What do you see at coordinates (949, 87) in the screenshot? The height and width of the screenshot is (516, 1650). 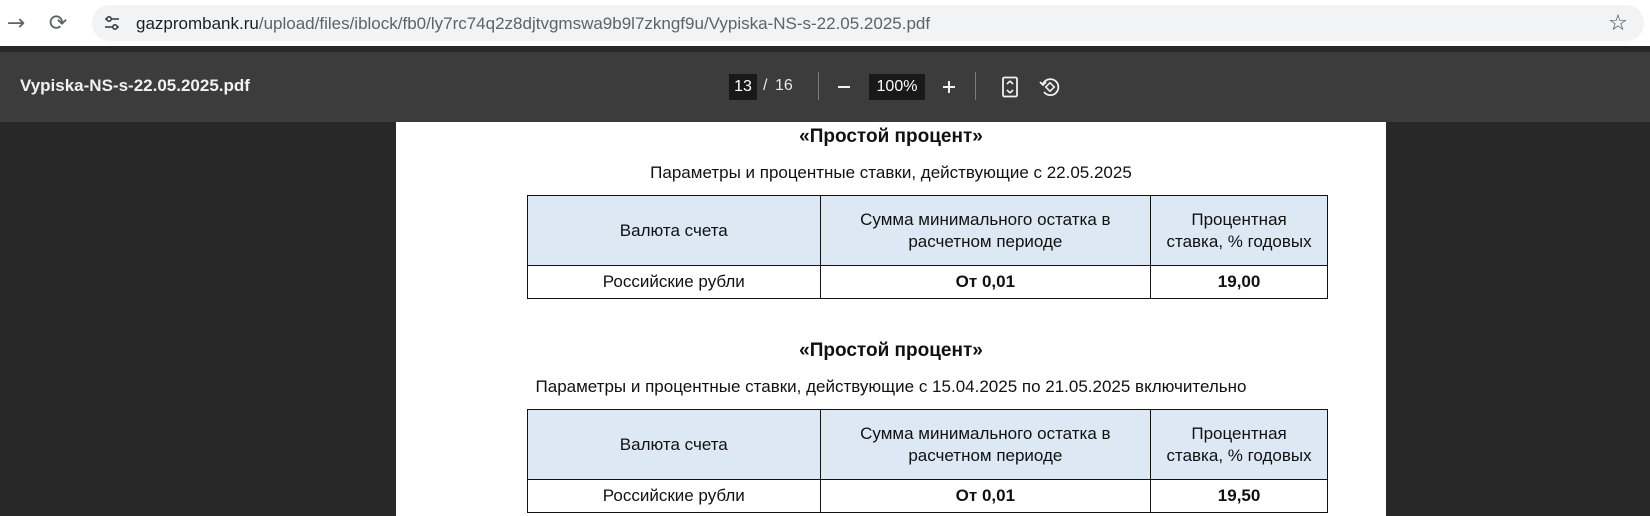 I see `zoom-in-icon` at bounding box center [949, 87].